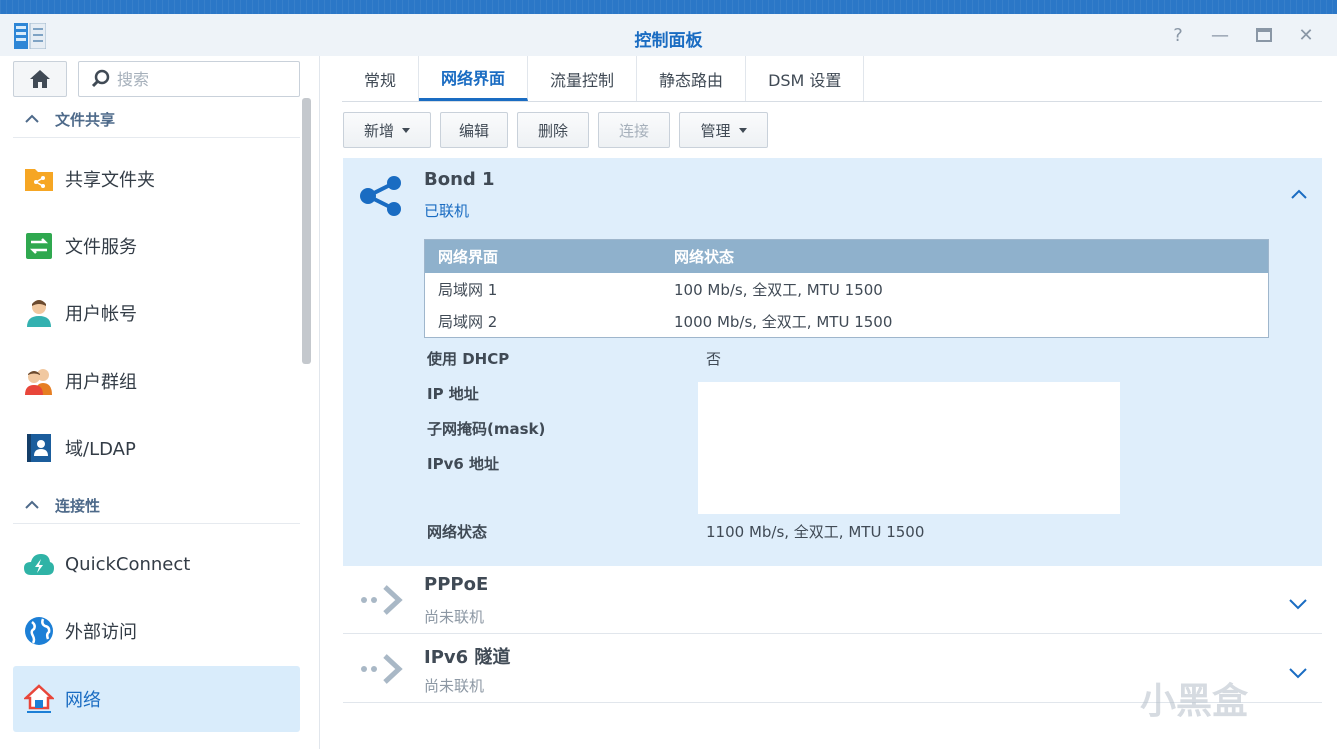 This screenshot has width=1337, height=749. I want to click on minimize-button: —, so click(1220, 35).